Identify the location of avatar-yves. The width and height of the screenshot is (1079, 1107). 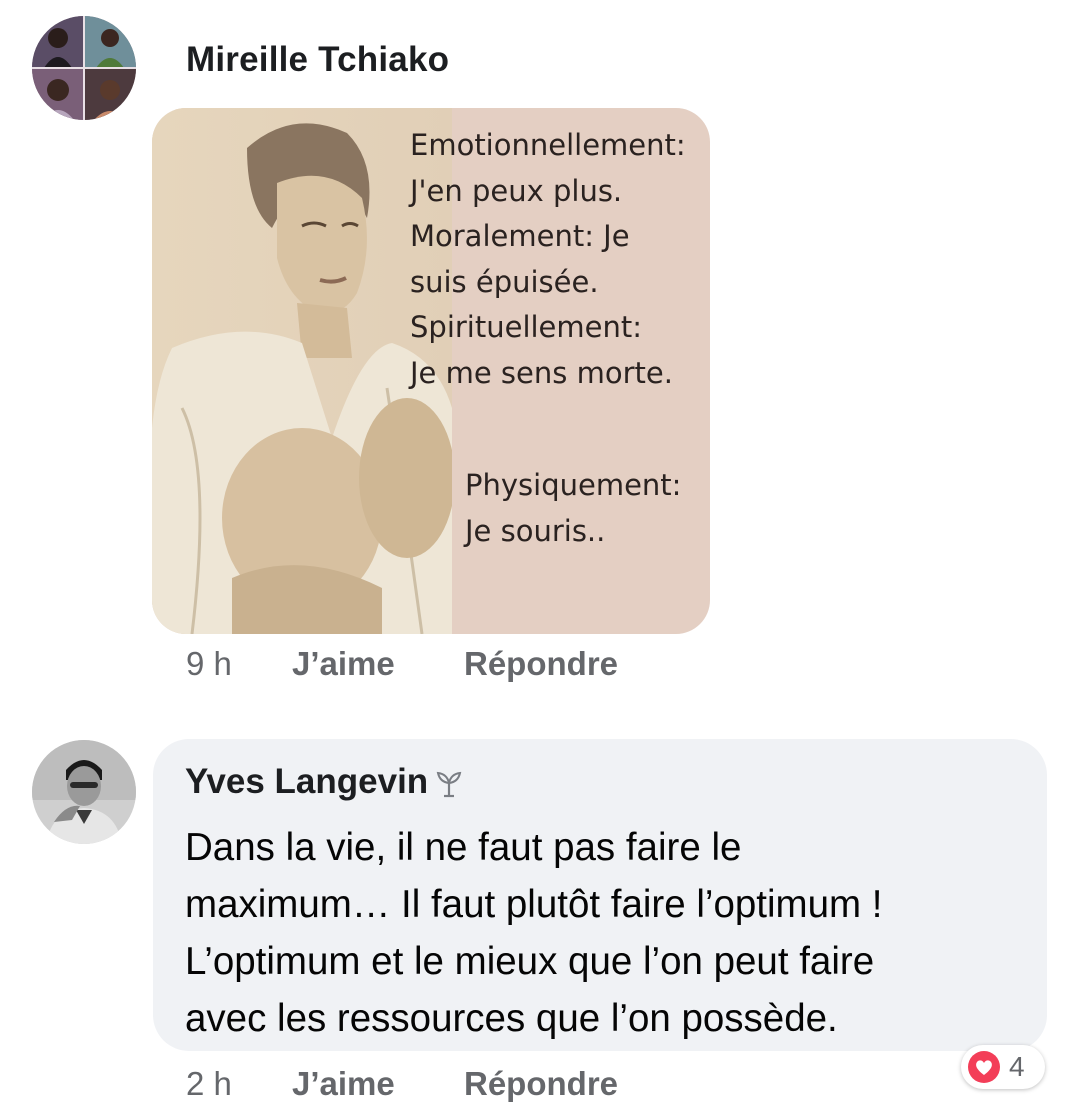
(84, 792).